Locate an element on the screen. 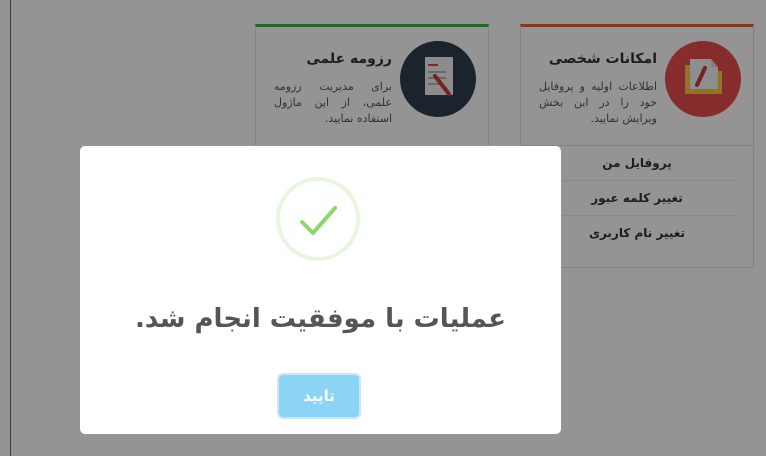 Image resolution: width=766 pixels, height=456 pixels. success-check-icon is located at coordinates (318, 219).